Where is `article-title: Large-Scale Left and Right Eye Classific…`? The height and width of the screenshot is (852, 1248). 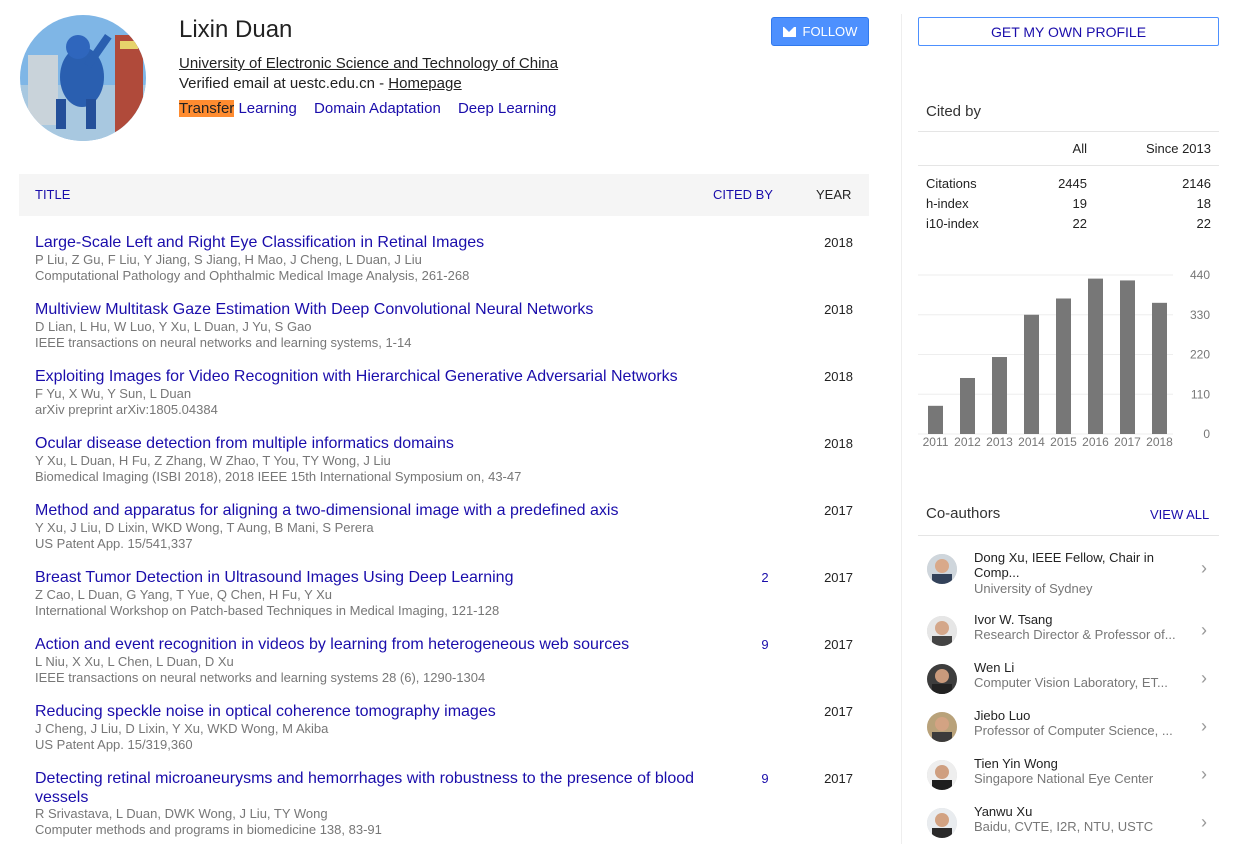
article-title: Large-Scale Left and Right Eye Classific… is located at coordinates (370, 242).